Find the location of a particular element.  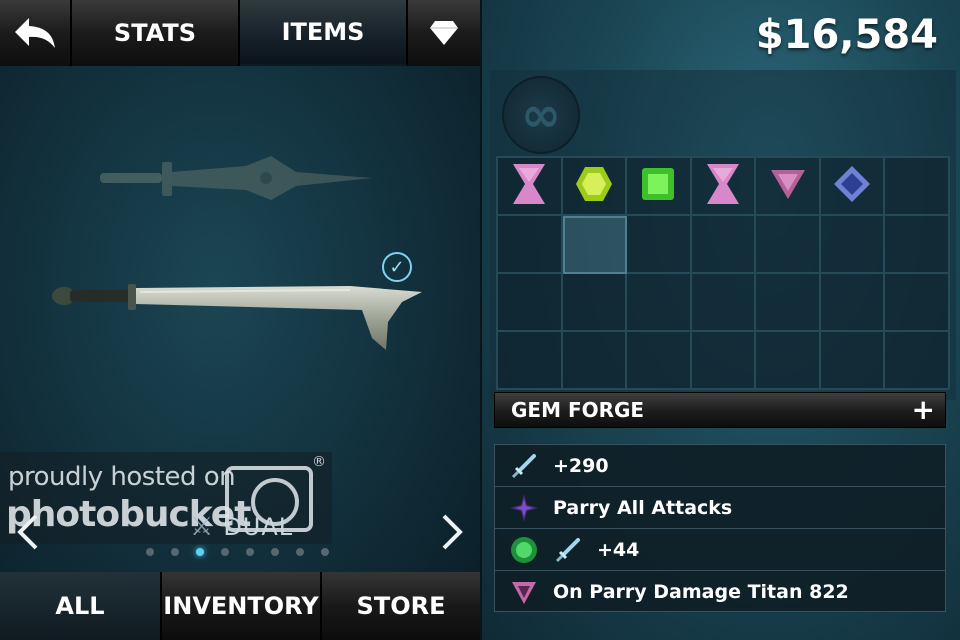

stat-row-parry: Parry All Attacks is located at coordinates (720, 508).